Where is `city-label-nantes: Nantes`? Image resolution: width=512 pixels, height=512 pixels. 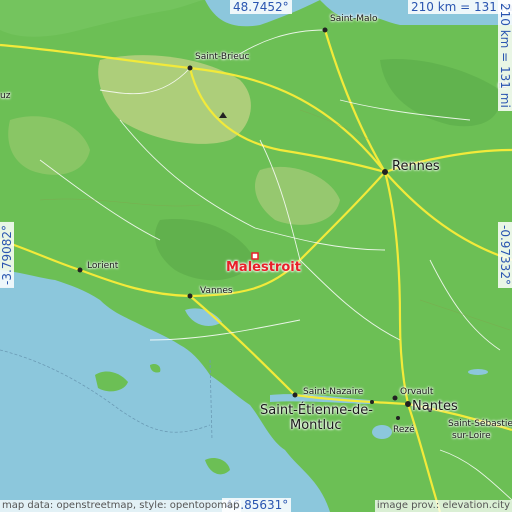 city-label-nantes: Nantes is located at coordinates (435, 406).